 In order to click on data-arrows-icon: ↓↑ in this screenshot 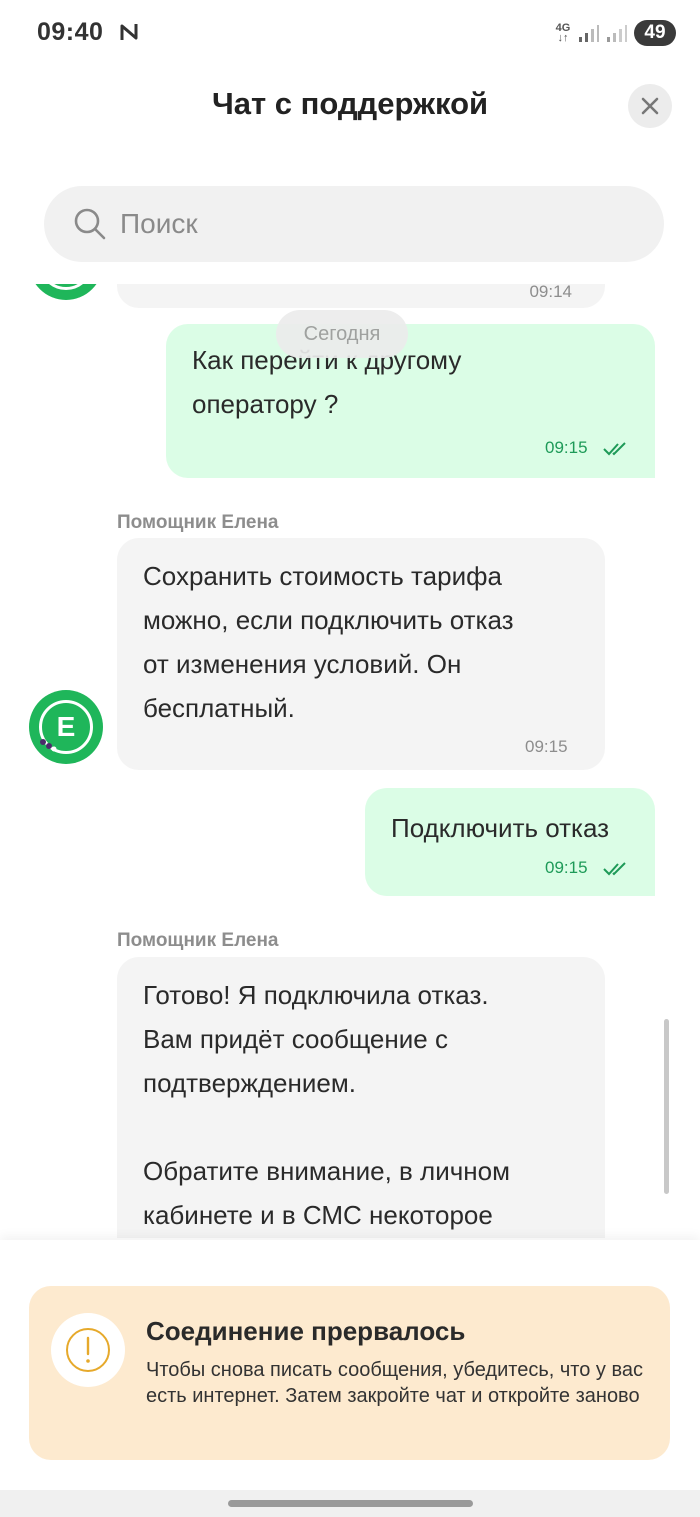, I will do `click(563, 38)`.